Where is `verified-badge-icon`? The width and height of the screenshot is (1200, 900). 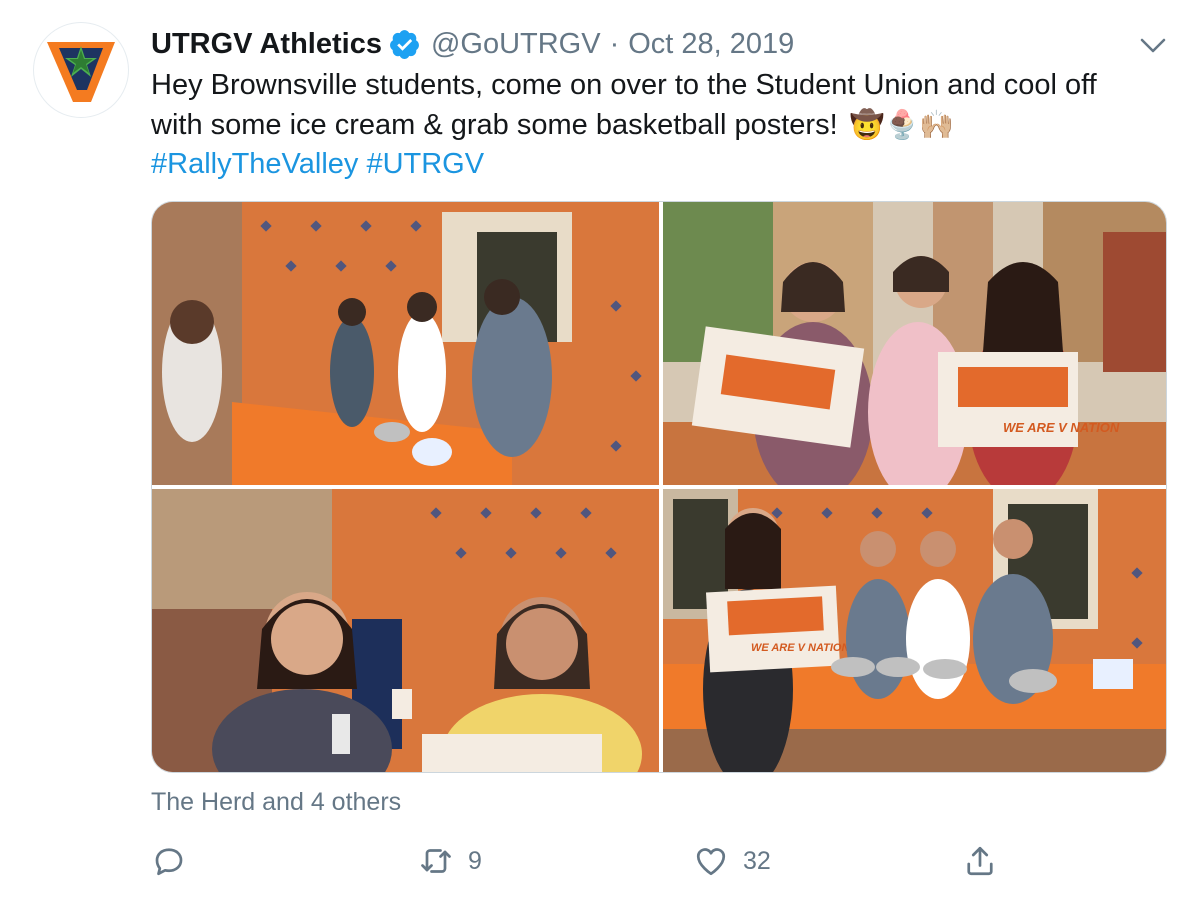
verified-badge-icon is located at coordinates (404, 44).